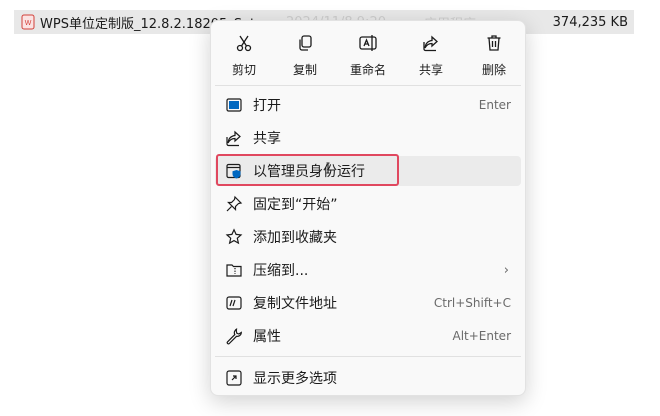 This screenshot has width=660, height=416. I want to click on wrench-icon, so click(234, 336).